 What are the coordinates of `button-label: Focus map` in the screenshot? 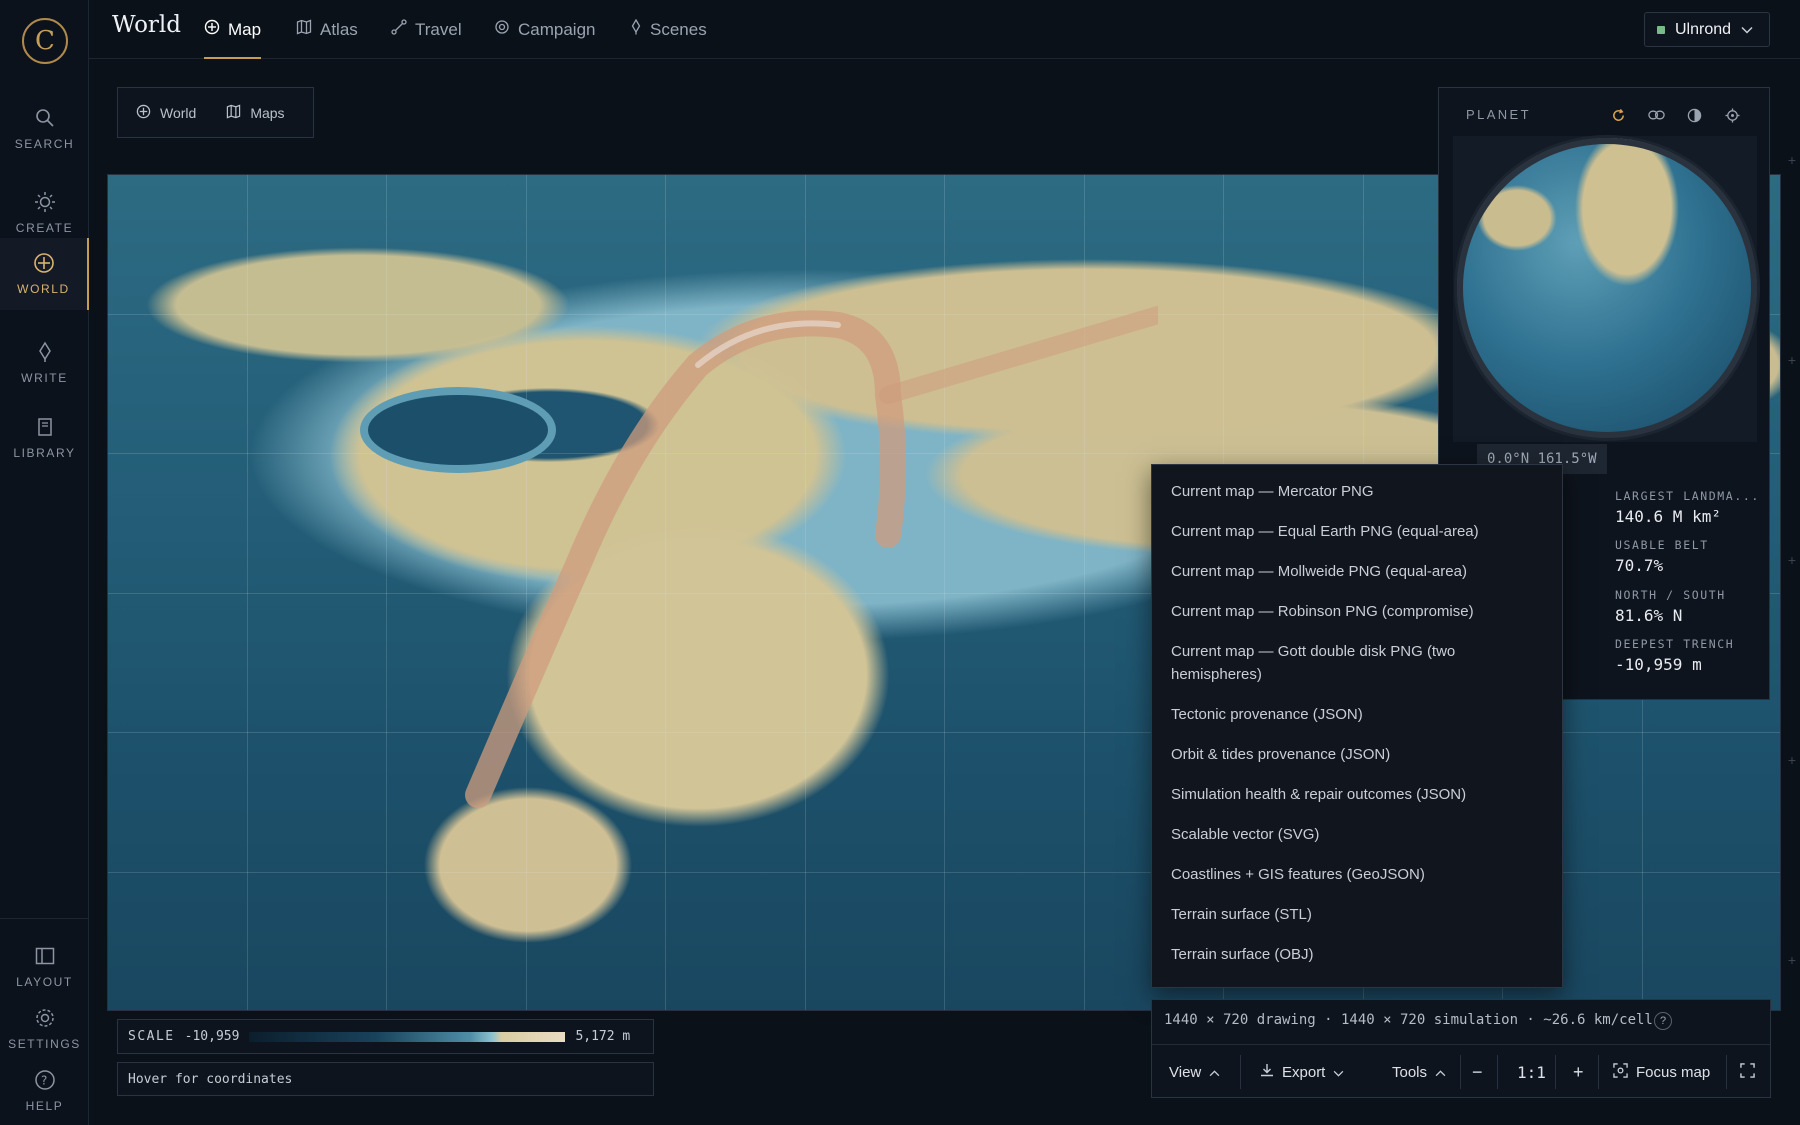 It's located at (1673, 1072).